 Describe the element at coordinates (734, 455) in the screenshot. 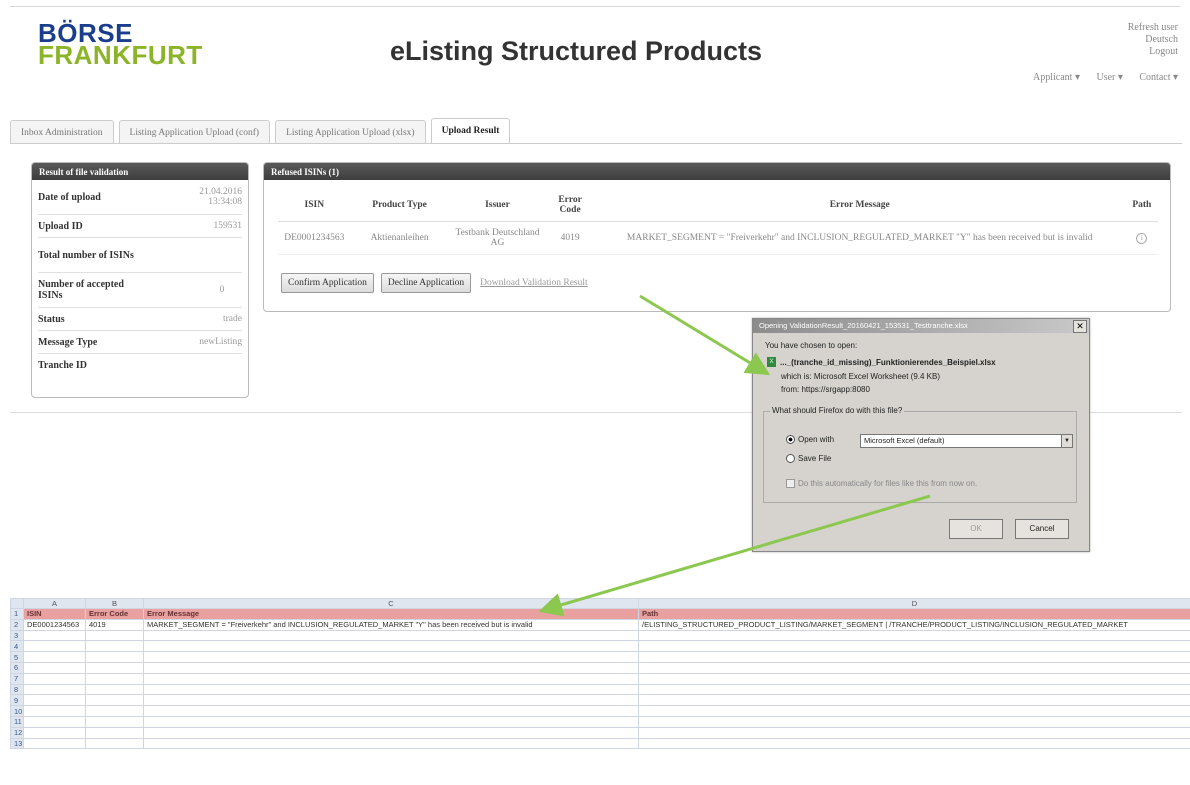

I see `annotation-arrows` at that location.